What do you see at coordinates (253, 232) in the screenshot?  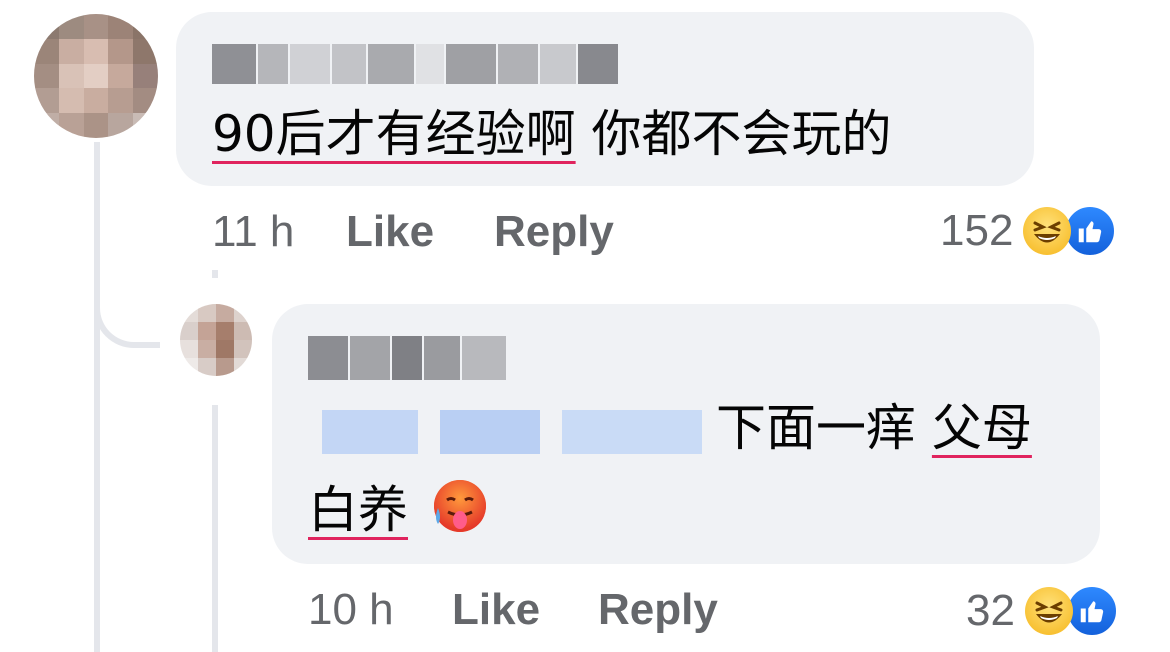 I see `comment-time-1: 11 h` at bounding box center [253, 232].